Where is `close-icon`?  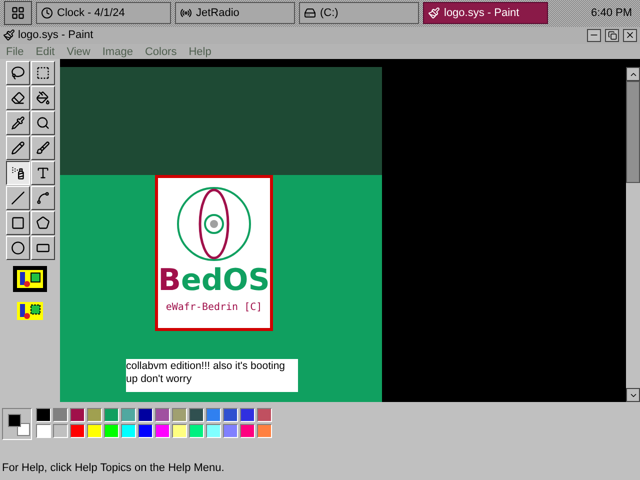 close-icon is located at coordinates (630, 35).